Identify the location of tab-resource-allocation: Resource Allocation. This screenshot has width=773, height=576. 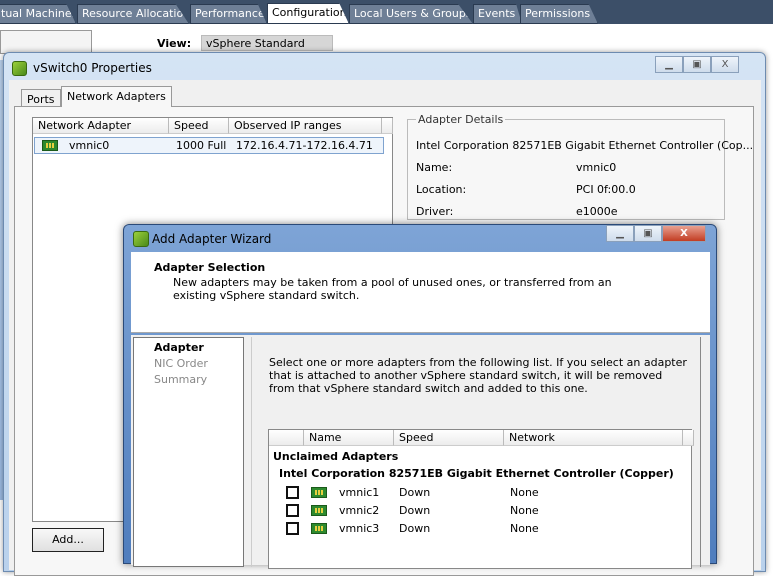
(133, 14).